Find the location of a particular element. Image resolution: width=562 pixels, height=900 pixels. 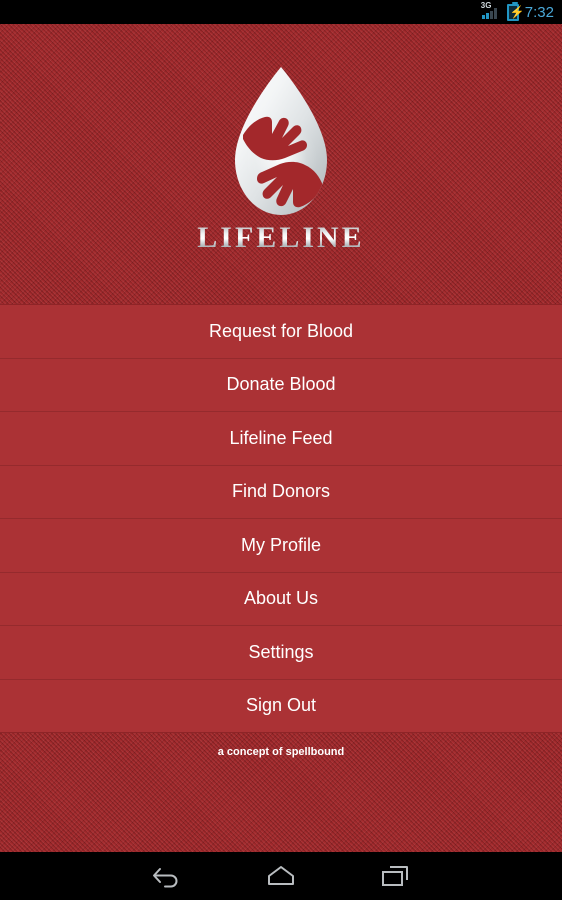

menu-item-label: Find Donors is located at coordinates (281, 491).